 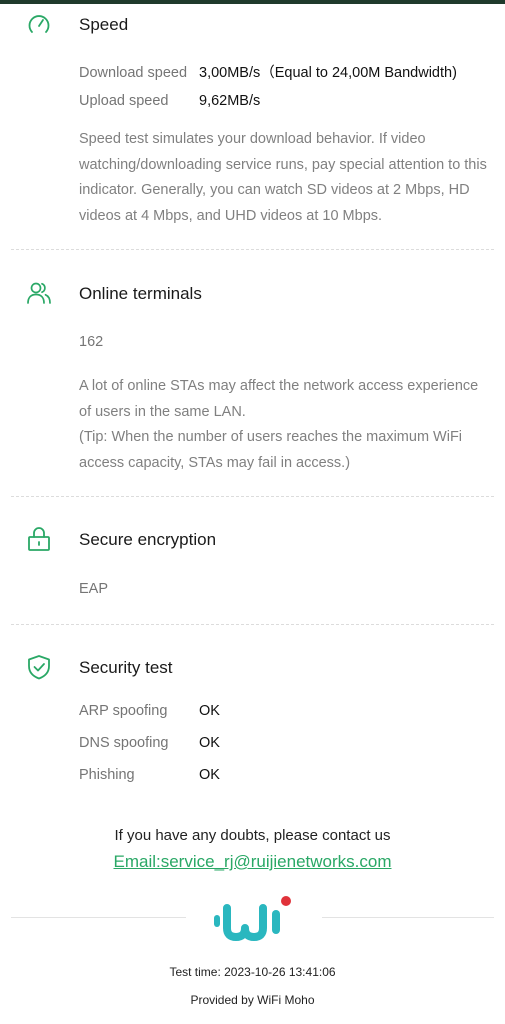 What do you see at coordinates (328, 73) in the screenshot?
I see `download-speed-value: 3,00MB/s（Equal to 24,00M Bandwidth)` at bounding box center [328, 73].